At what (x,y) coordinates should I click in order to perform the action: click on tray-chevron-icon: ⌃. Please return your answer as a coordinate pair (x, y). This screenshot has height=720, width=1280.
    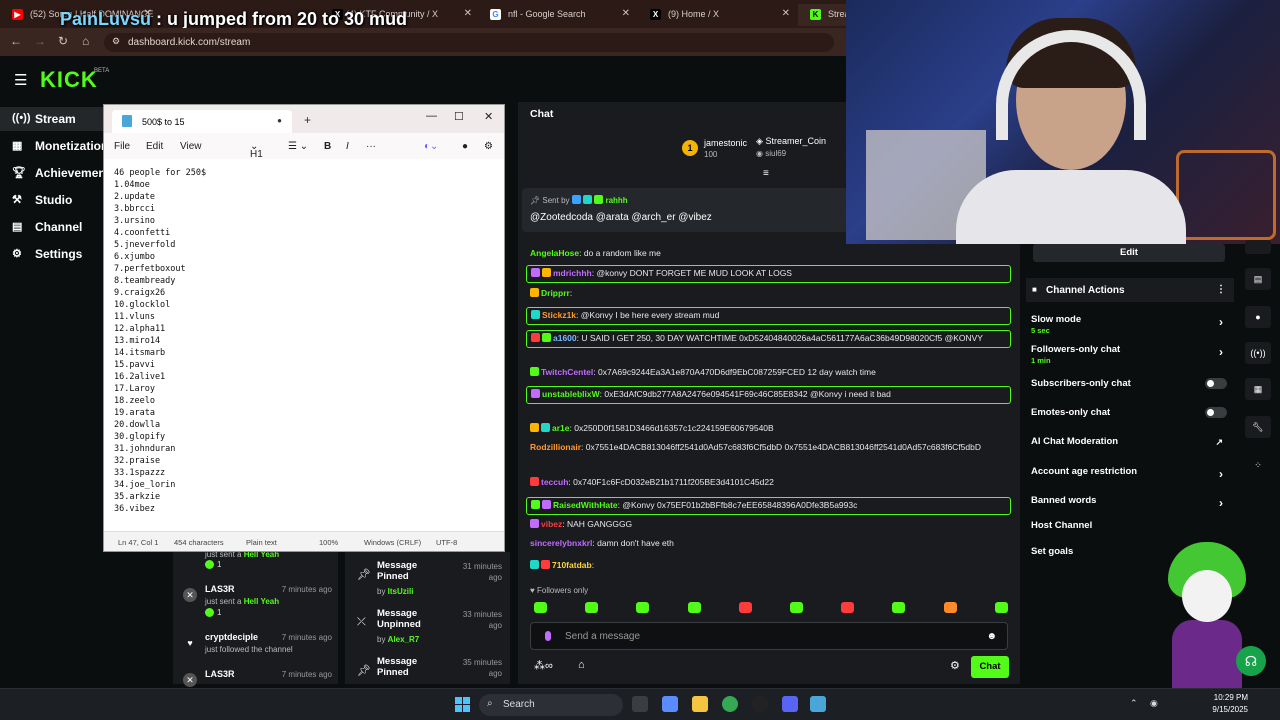
    Looking at the image, I should click on (1134, 703).